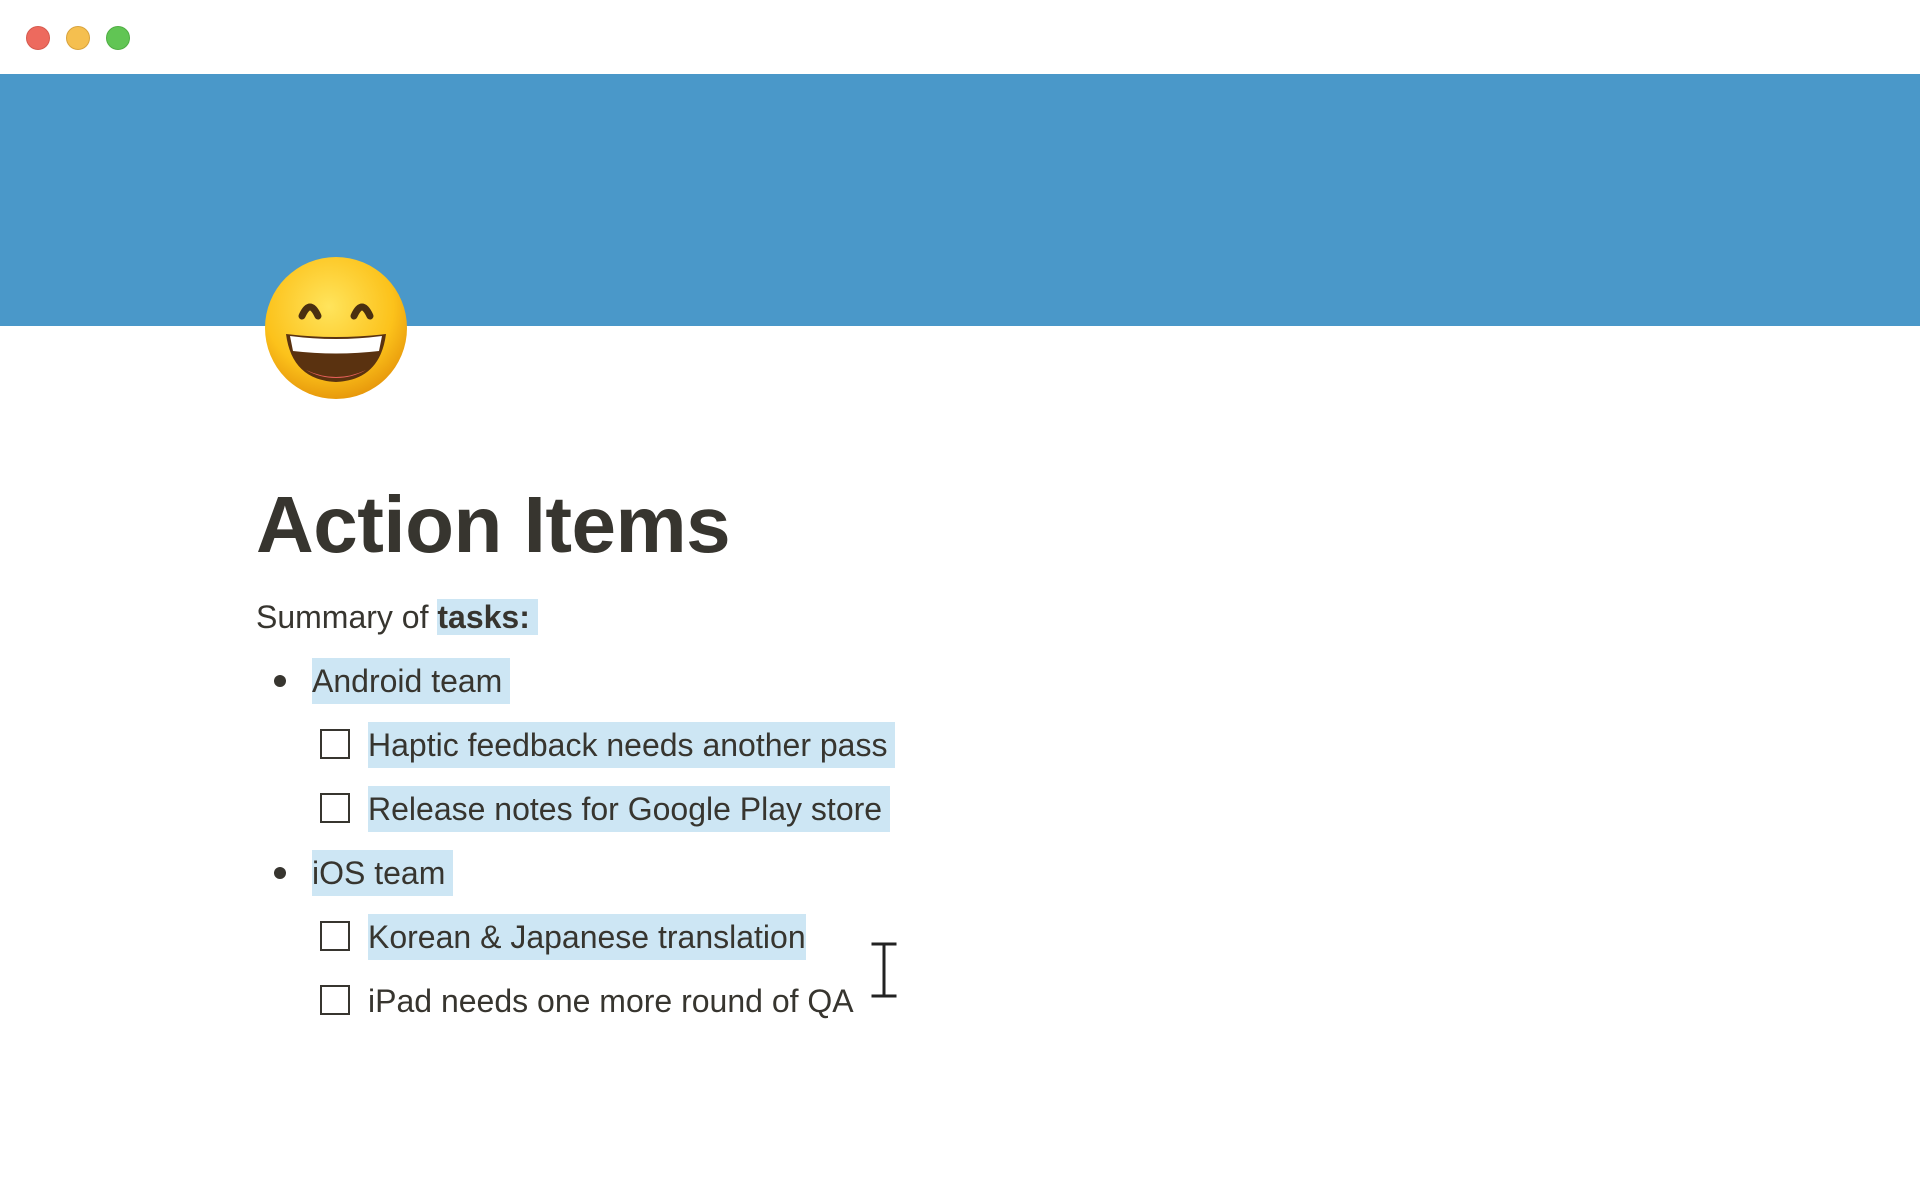  What do you see at coordinates (884, 970) in the screenshot?
I see `text-cursor-icon` at bounding box center [884, 970].